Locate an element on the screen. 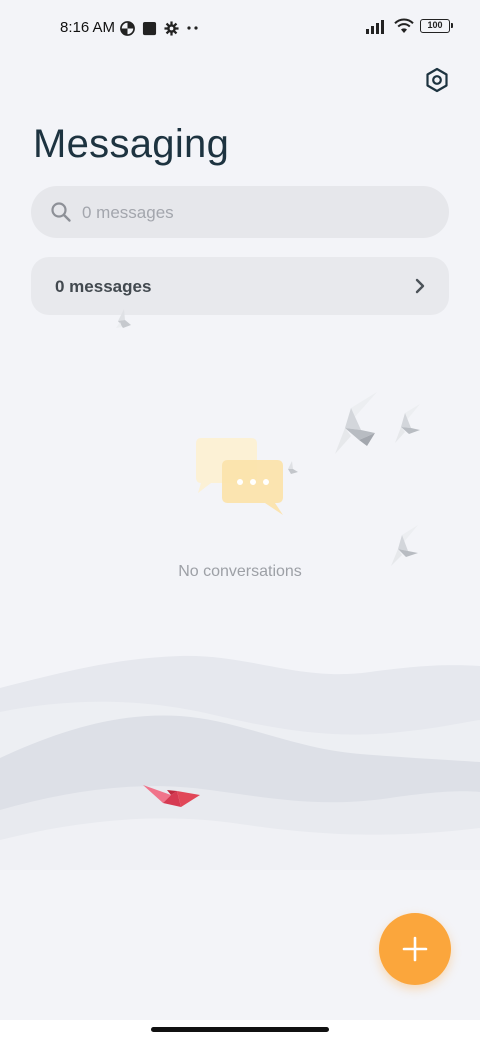 The image size is (480, 1040). search-placeholder: 0 messages is located at coordinates (128, 212).